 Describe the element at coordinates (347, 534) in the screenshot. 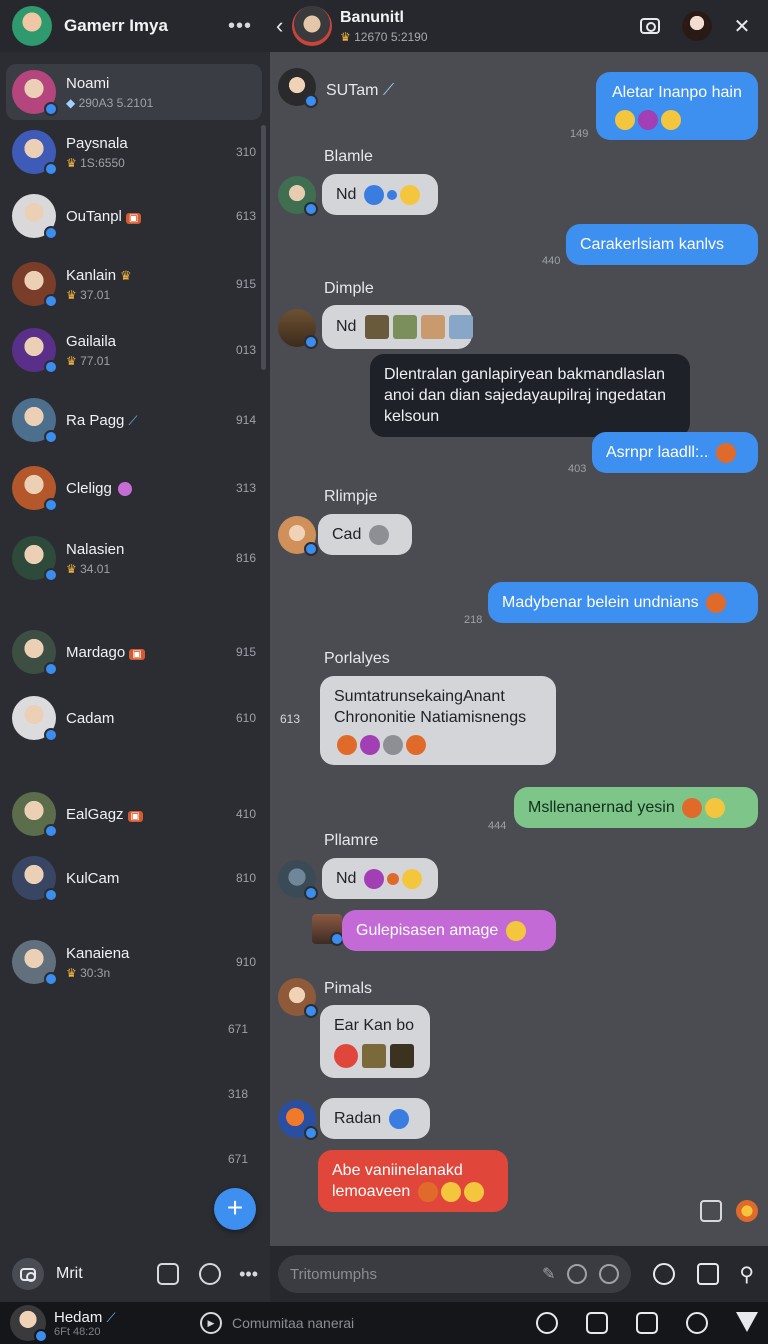

I see `message-text: Cad` at that location.